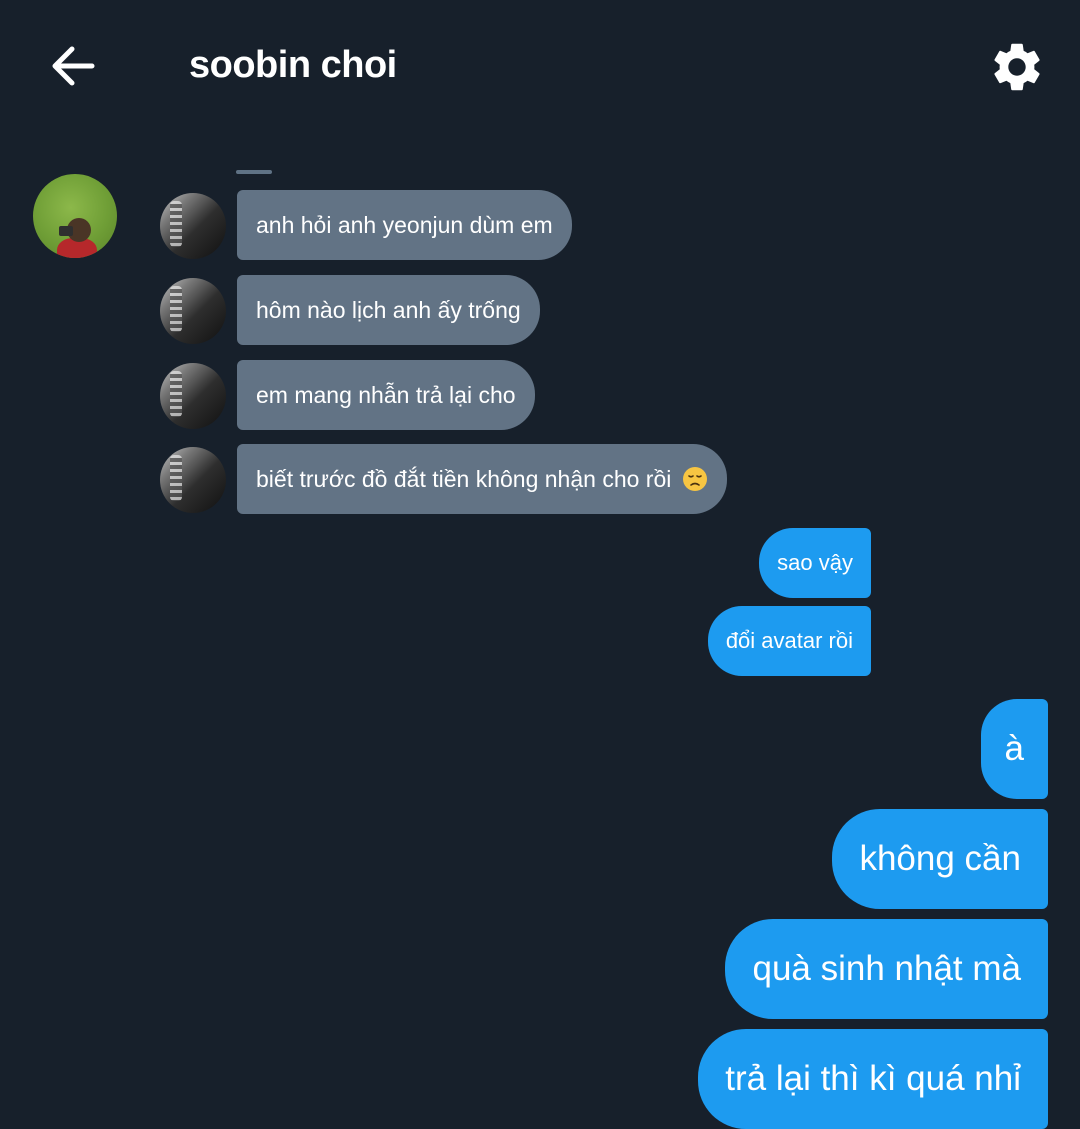 The height and width of the screenshot is (1129, 1080). I want to click on chat-title: soobin choi, so click(293, 65).